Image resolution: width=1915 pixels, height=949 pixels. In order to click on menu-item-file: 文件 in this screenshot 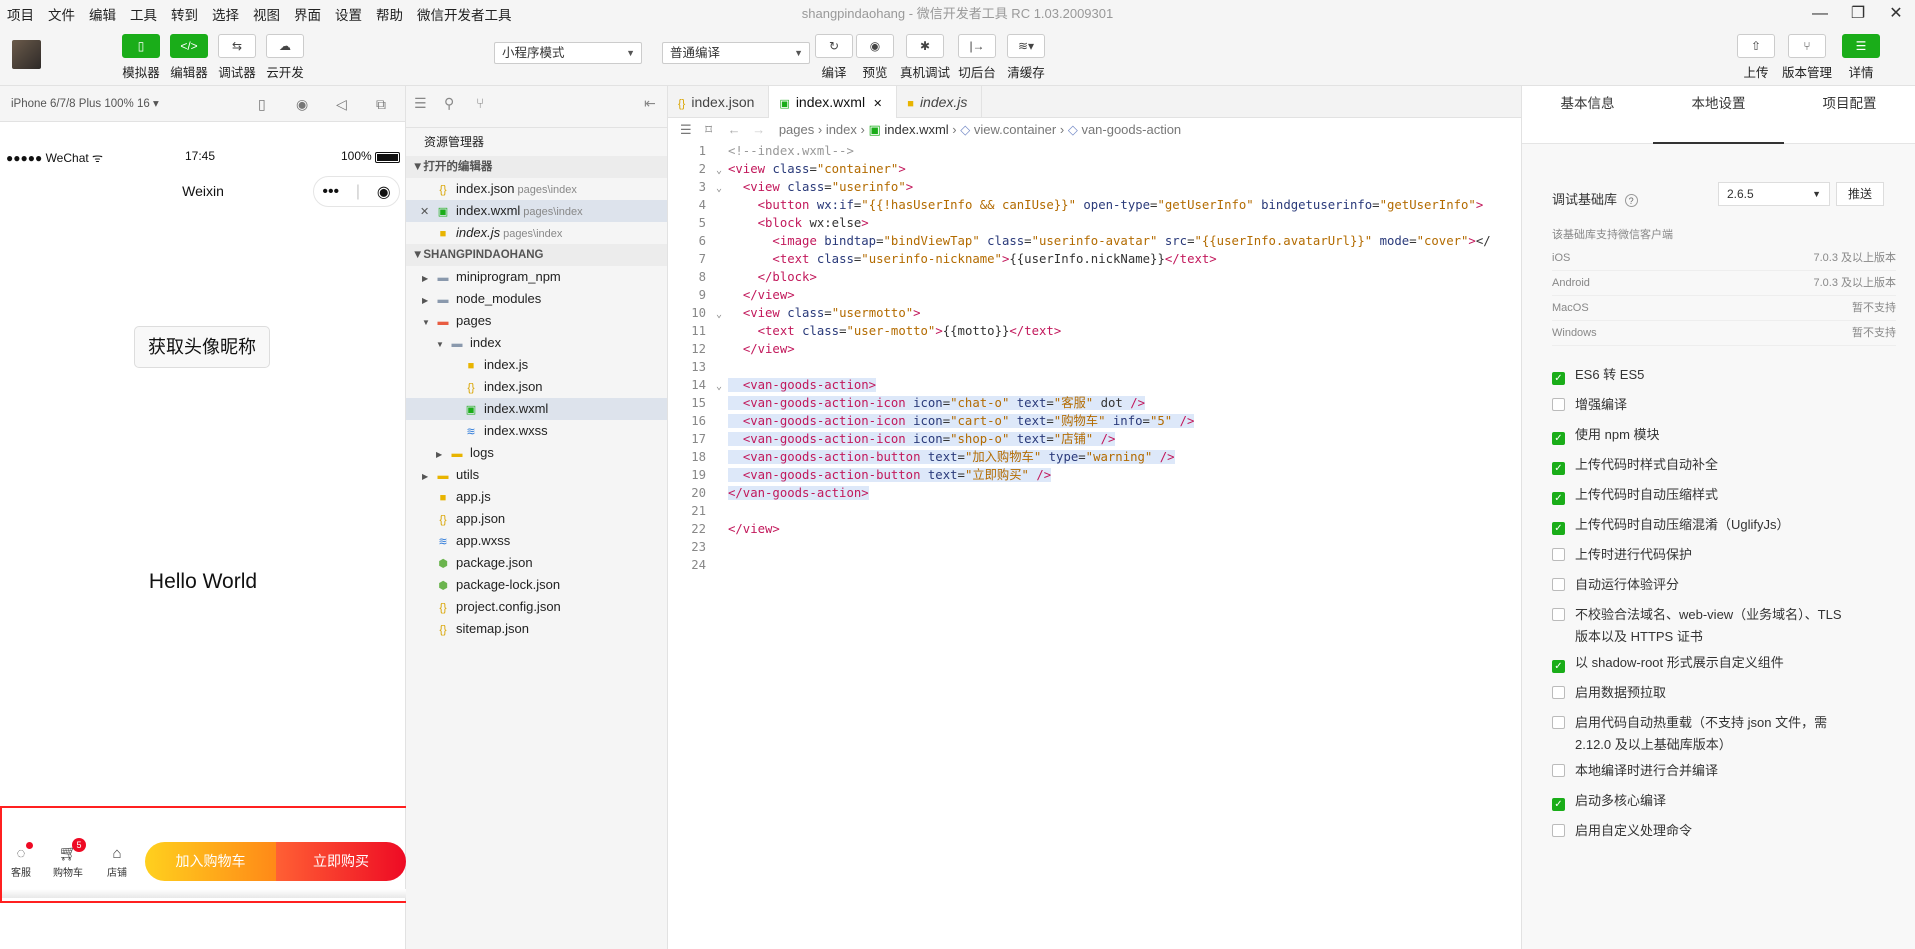, I will do `click(61, 14)`.